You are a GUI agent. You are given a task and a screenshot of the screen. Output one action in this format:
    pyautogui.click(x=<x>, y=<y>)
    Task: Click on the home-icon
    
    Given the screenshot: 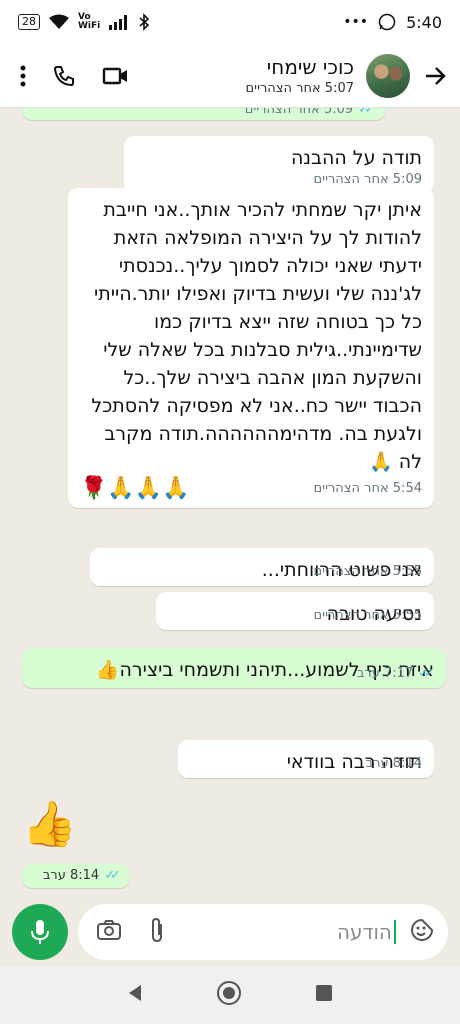 What is the action you would take?
    pyautogui.click(x=229, y=995)
    